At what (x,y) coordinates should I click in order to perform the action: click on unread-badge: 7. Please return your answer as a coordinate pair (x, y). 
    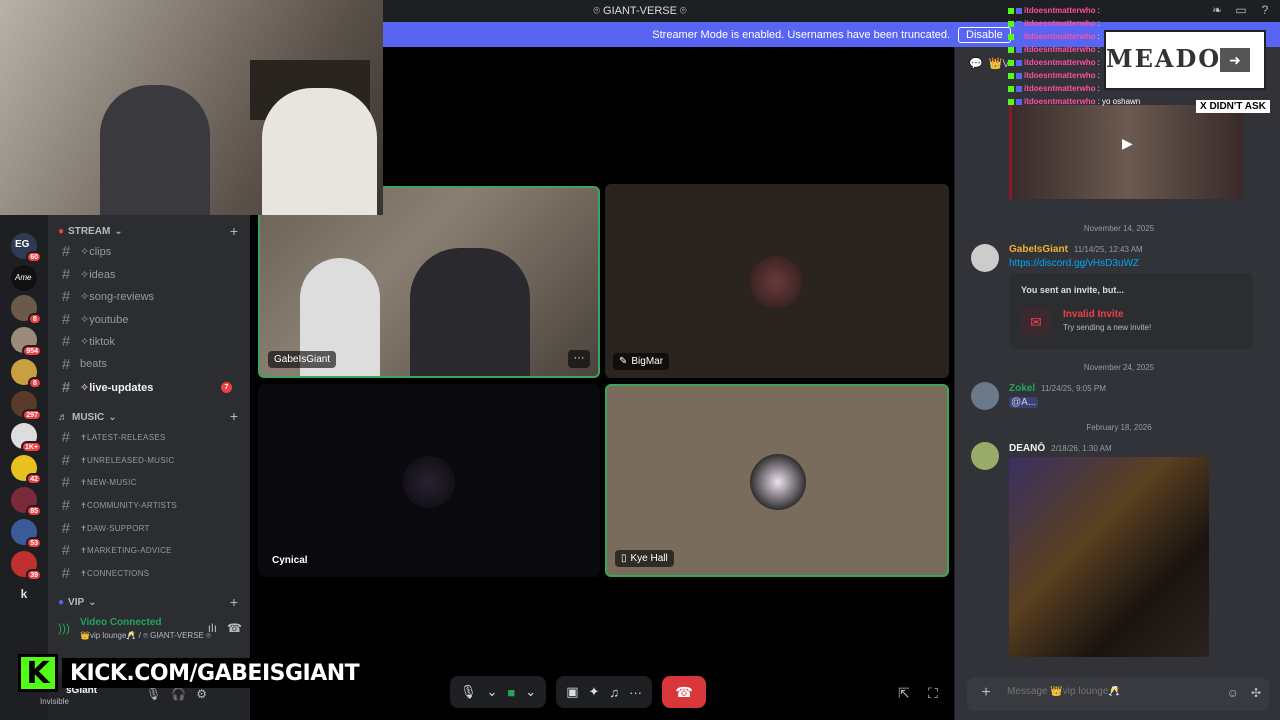
    Looking at the image, I should click on (226, 387).